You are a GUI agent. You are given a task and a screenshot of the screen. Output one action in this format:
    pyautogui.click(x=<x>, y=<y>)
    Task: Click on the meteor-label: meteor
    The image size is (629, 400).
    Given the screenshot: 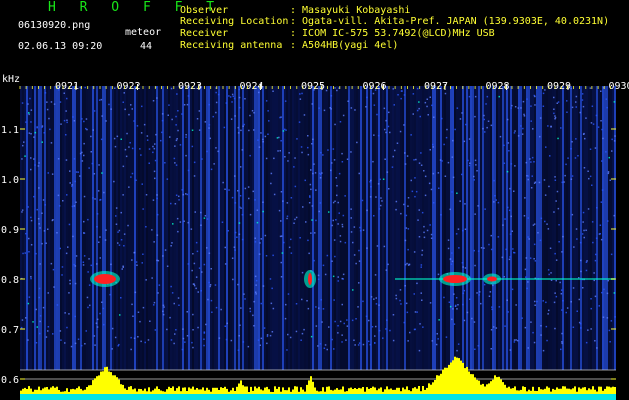 What is the action you would take?
    pyautogui.click(x=143, y=32)
    